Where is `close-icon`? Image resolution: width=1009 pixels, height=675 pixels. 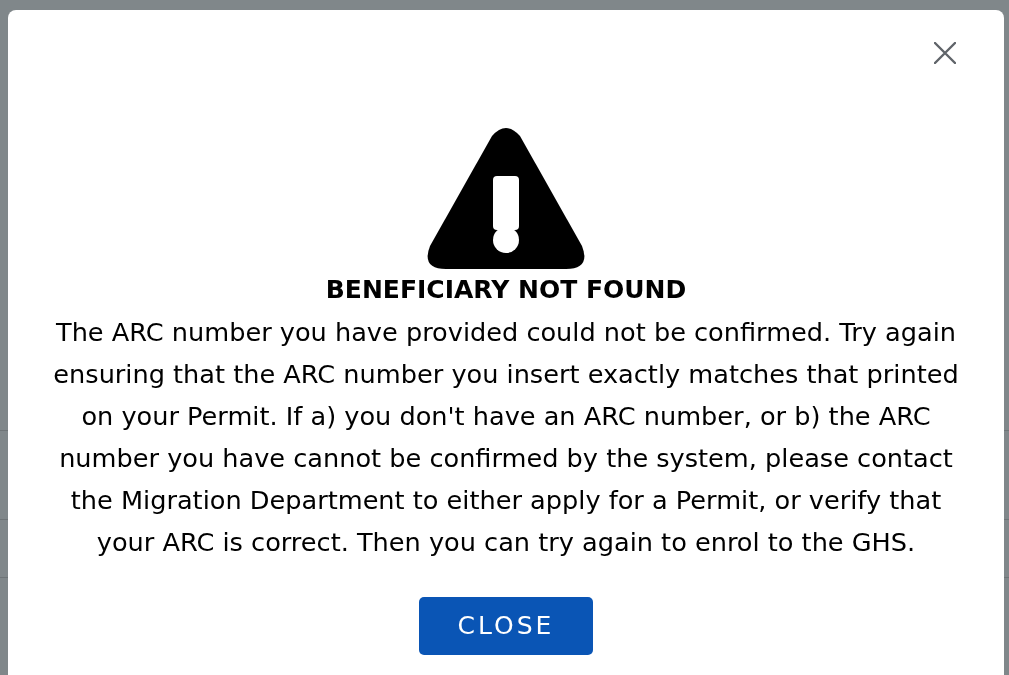 close-icon is located at coordinates (945, 53).